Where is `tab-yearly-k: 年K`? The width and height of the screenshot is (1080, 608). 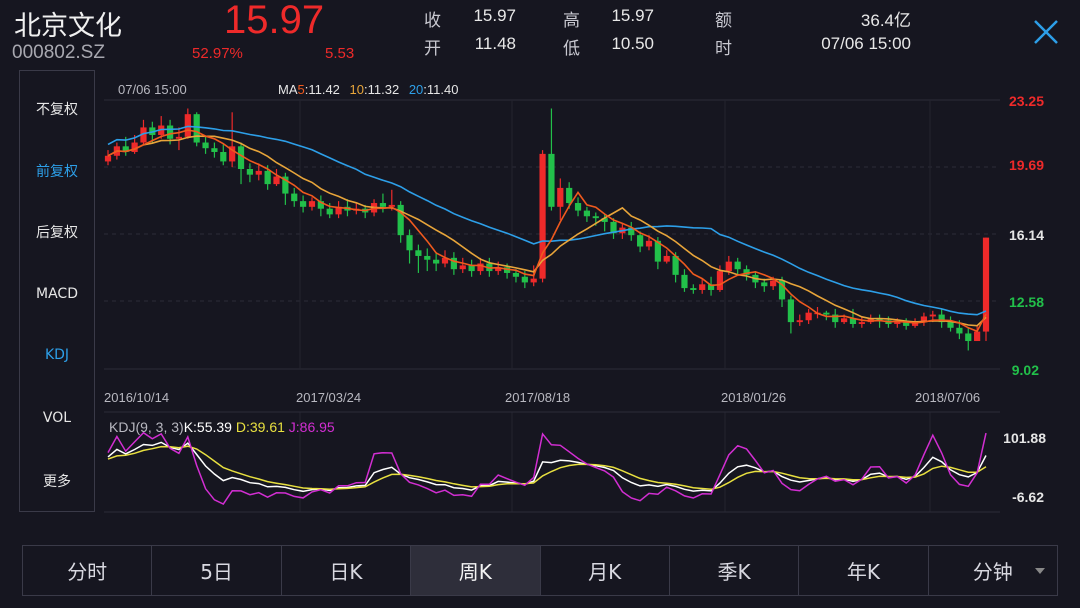 tab-yearly-k: 年K is located at coordinates (864, 570).